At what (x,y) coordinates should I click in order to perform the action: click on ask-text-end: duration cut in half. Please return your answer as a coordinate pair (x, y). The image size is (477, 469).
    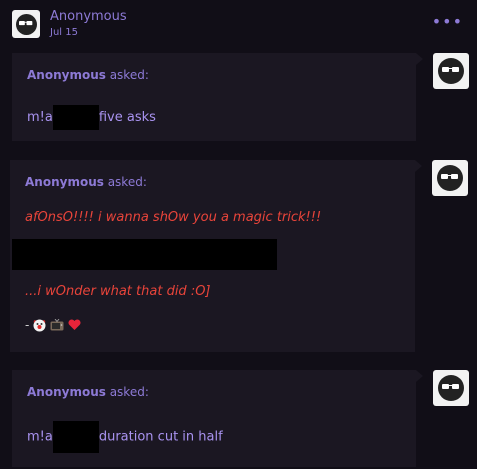
    Looking at the image, I should click on (160, 437).